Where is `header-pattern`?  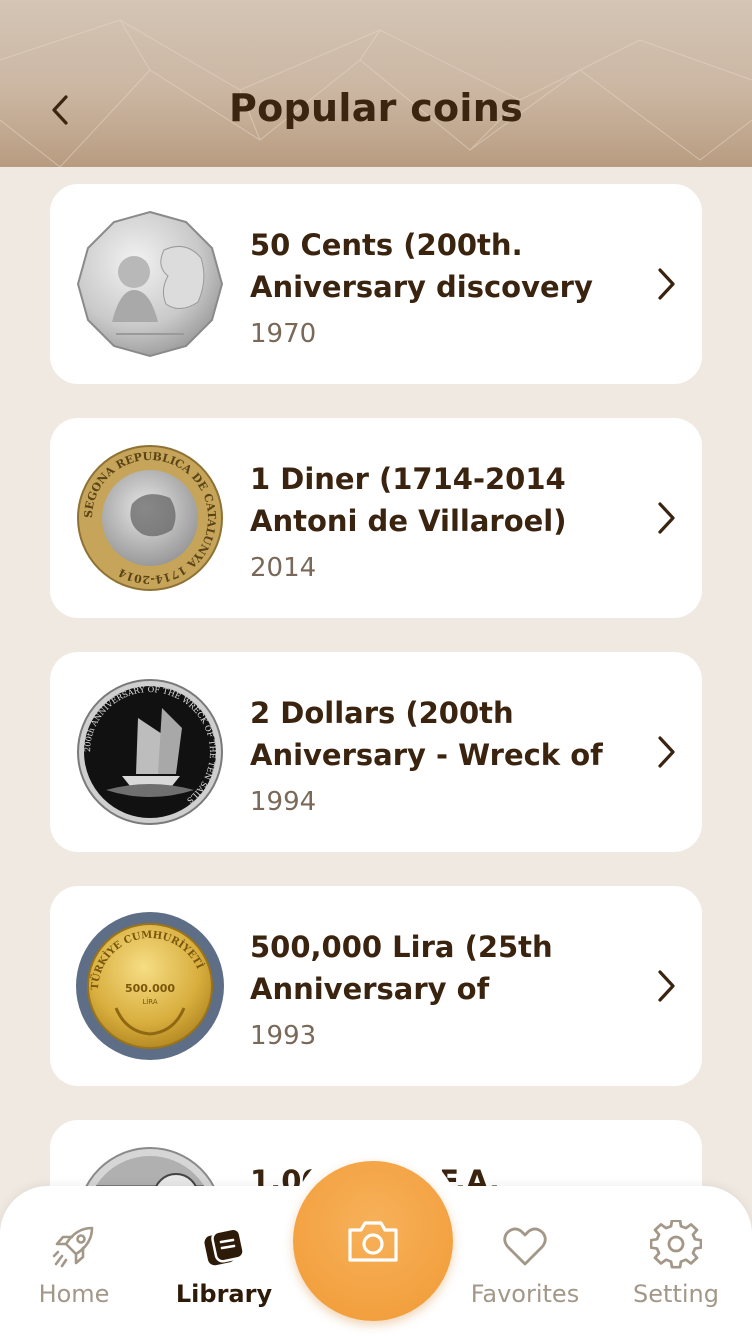 header-pattern is located at coordinates (376, 93).